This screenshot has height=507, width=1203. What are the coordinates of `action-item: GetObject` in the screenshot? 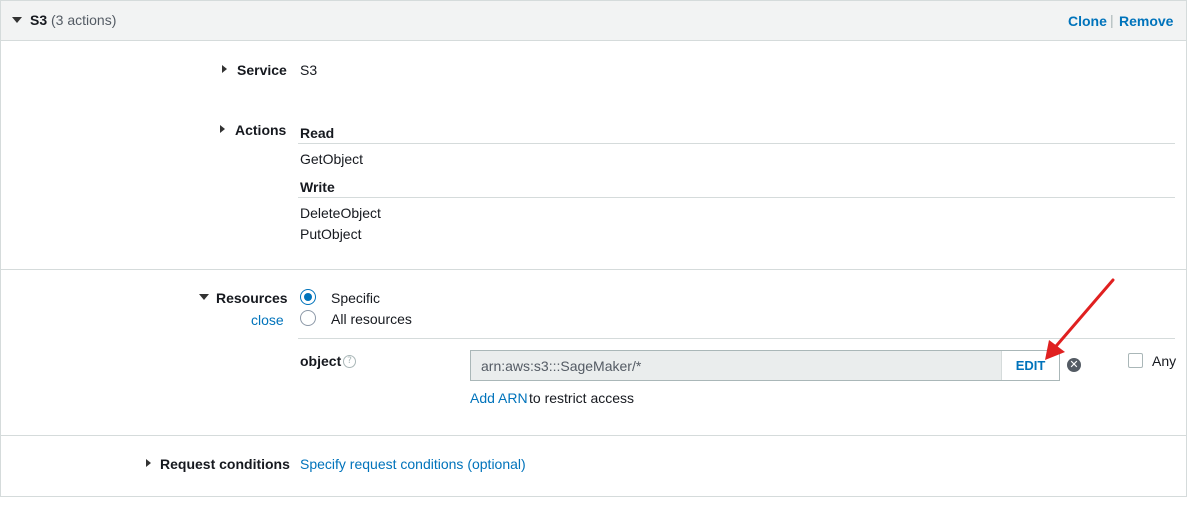 It's located at (332, 159).